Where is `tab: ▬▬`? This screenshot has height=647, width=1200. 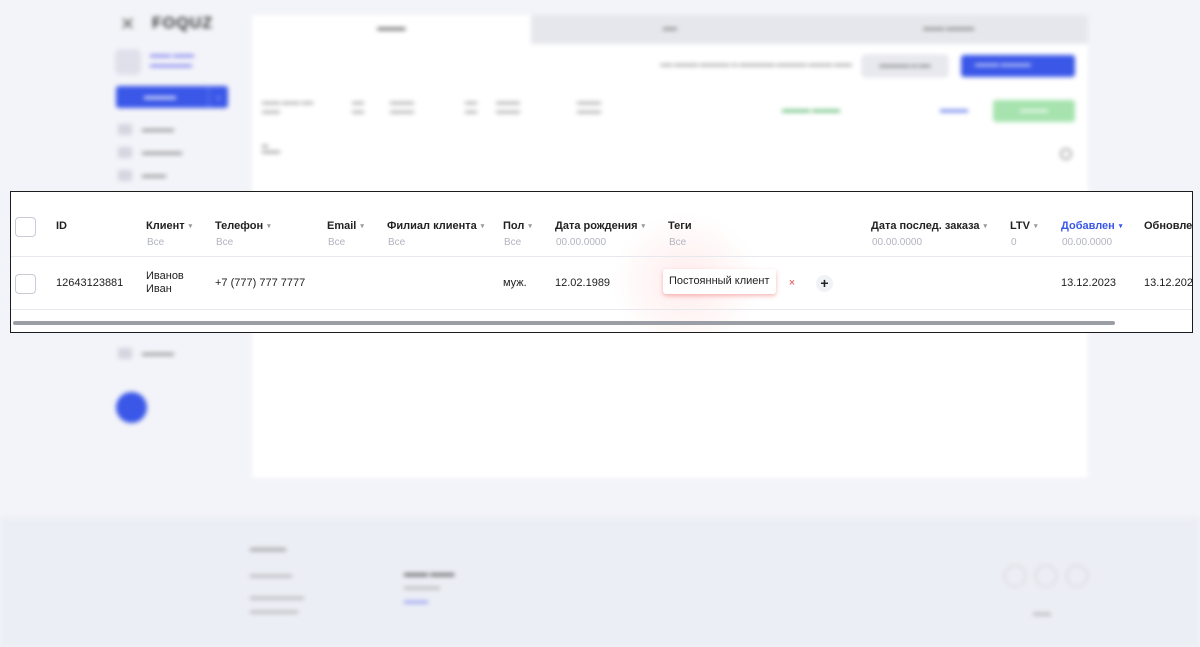
tab: ▬▬ is located at coordinates (670, 29).